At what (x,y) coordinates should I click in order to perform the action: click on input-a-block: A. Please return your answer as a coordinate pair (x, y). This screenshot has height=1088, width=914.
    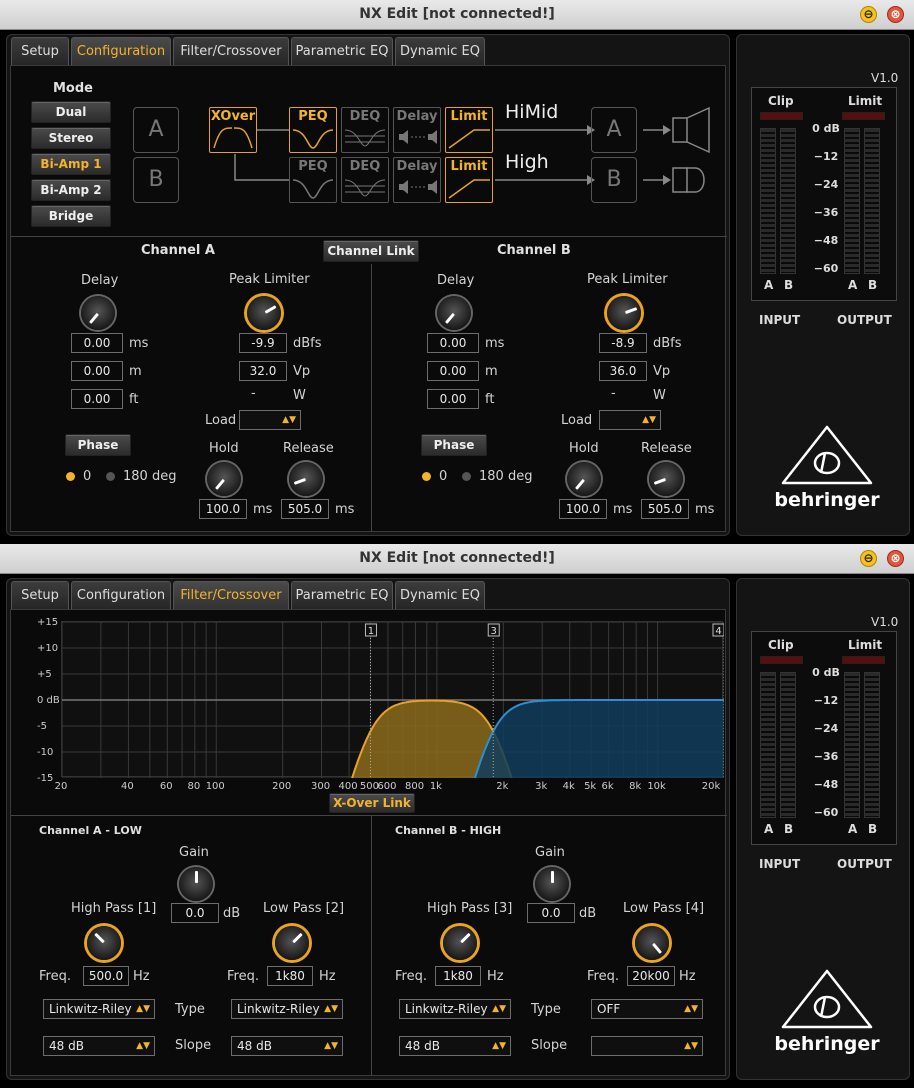
    Looking at the image, I should click on (156, 130).